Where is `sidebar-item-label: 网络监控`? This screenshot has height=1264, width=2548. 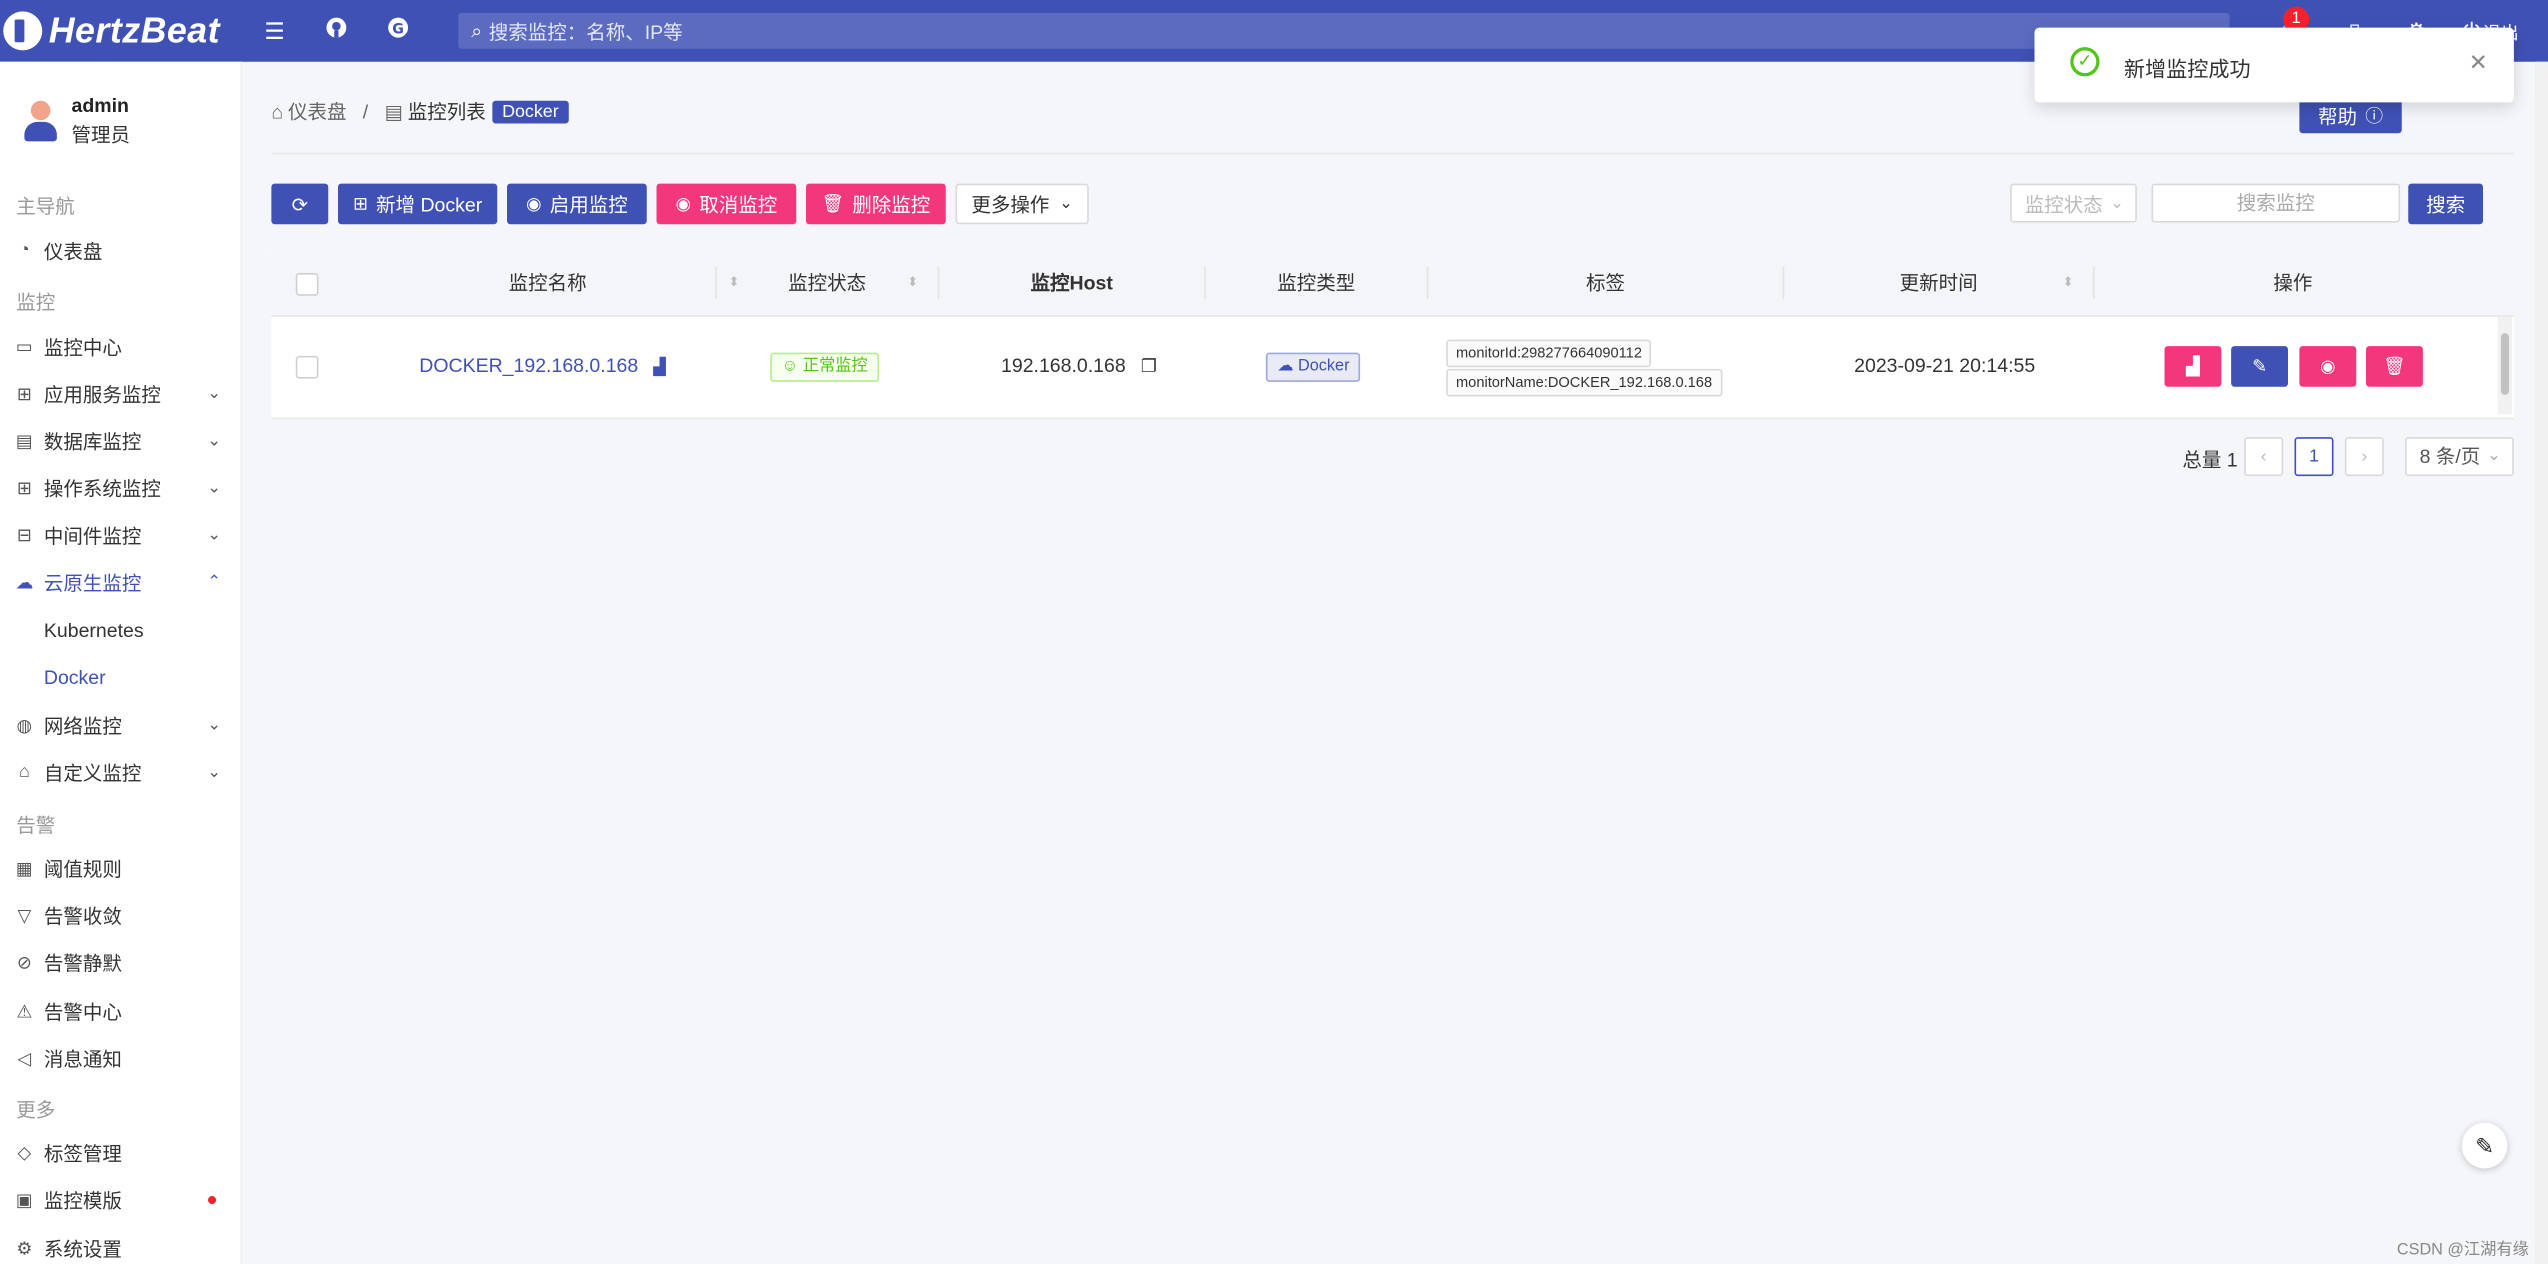
sidebar-item-label: 网络监控 is located at coordinates (82, 725).